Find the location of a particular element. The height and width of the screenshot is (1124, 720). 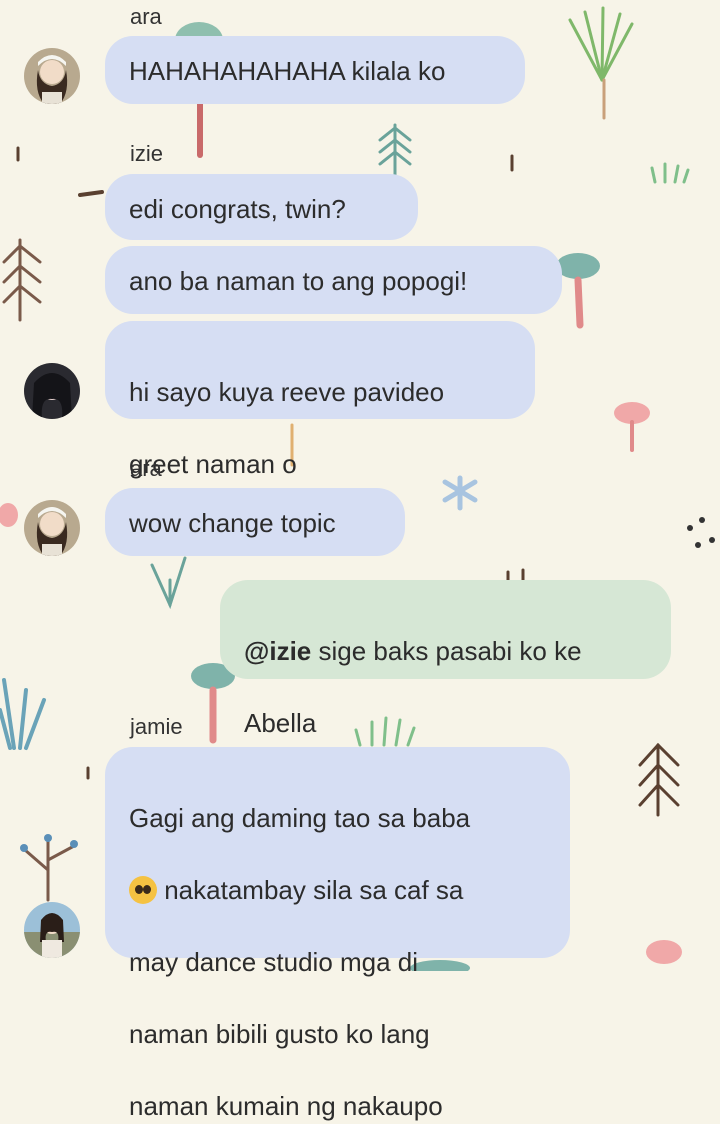

message-bubble: edi congrats, twin? is located at coordinates (261, 207).